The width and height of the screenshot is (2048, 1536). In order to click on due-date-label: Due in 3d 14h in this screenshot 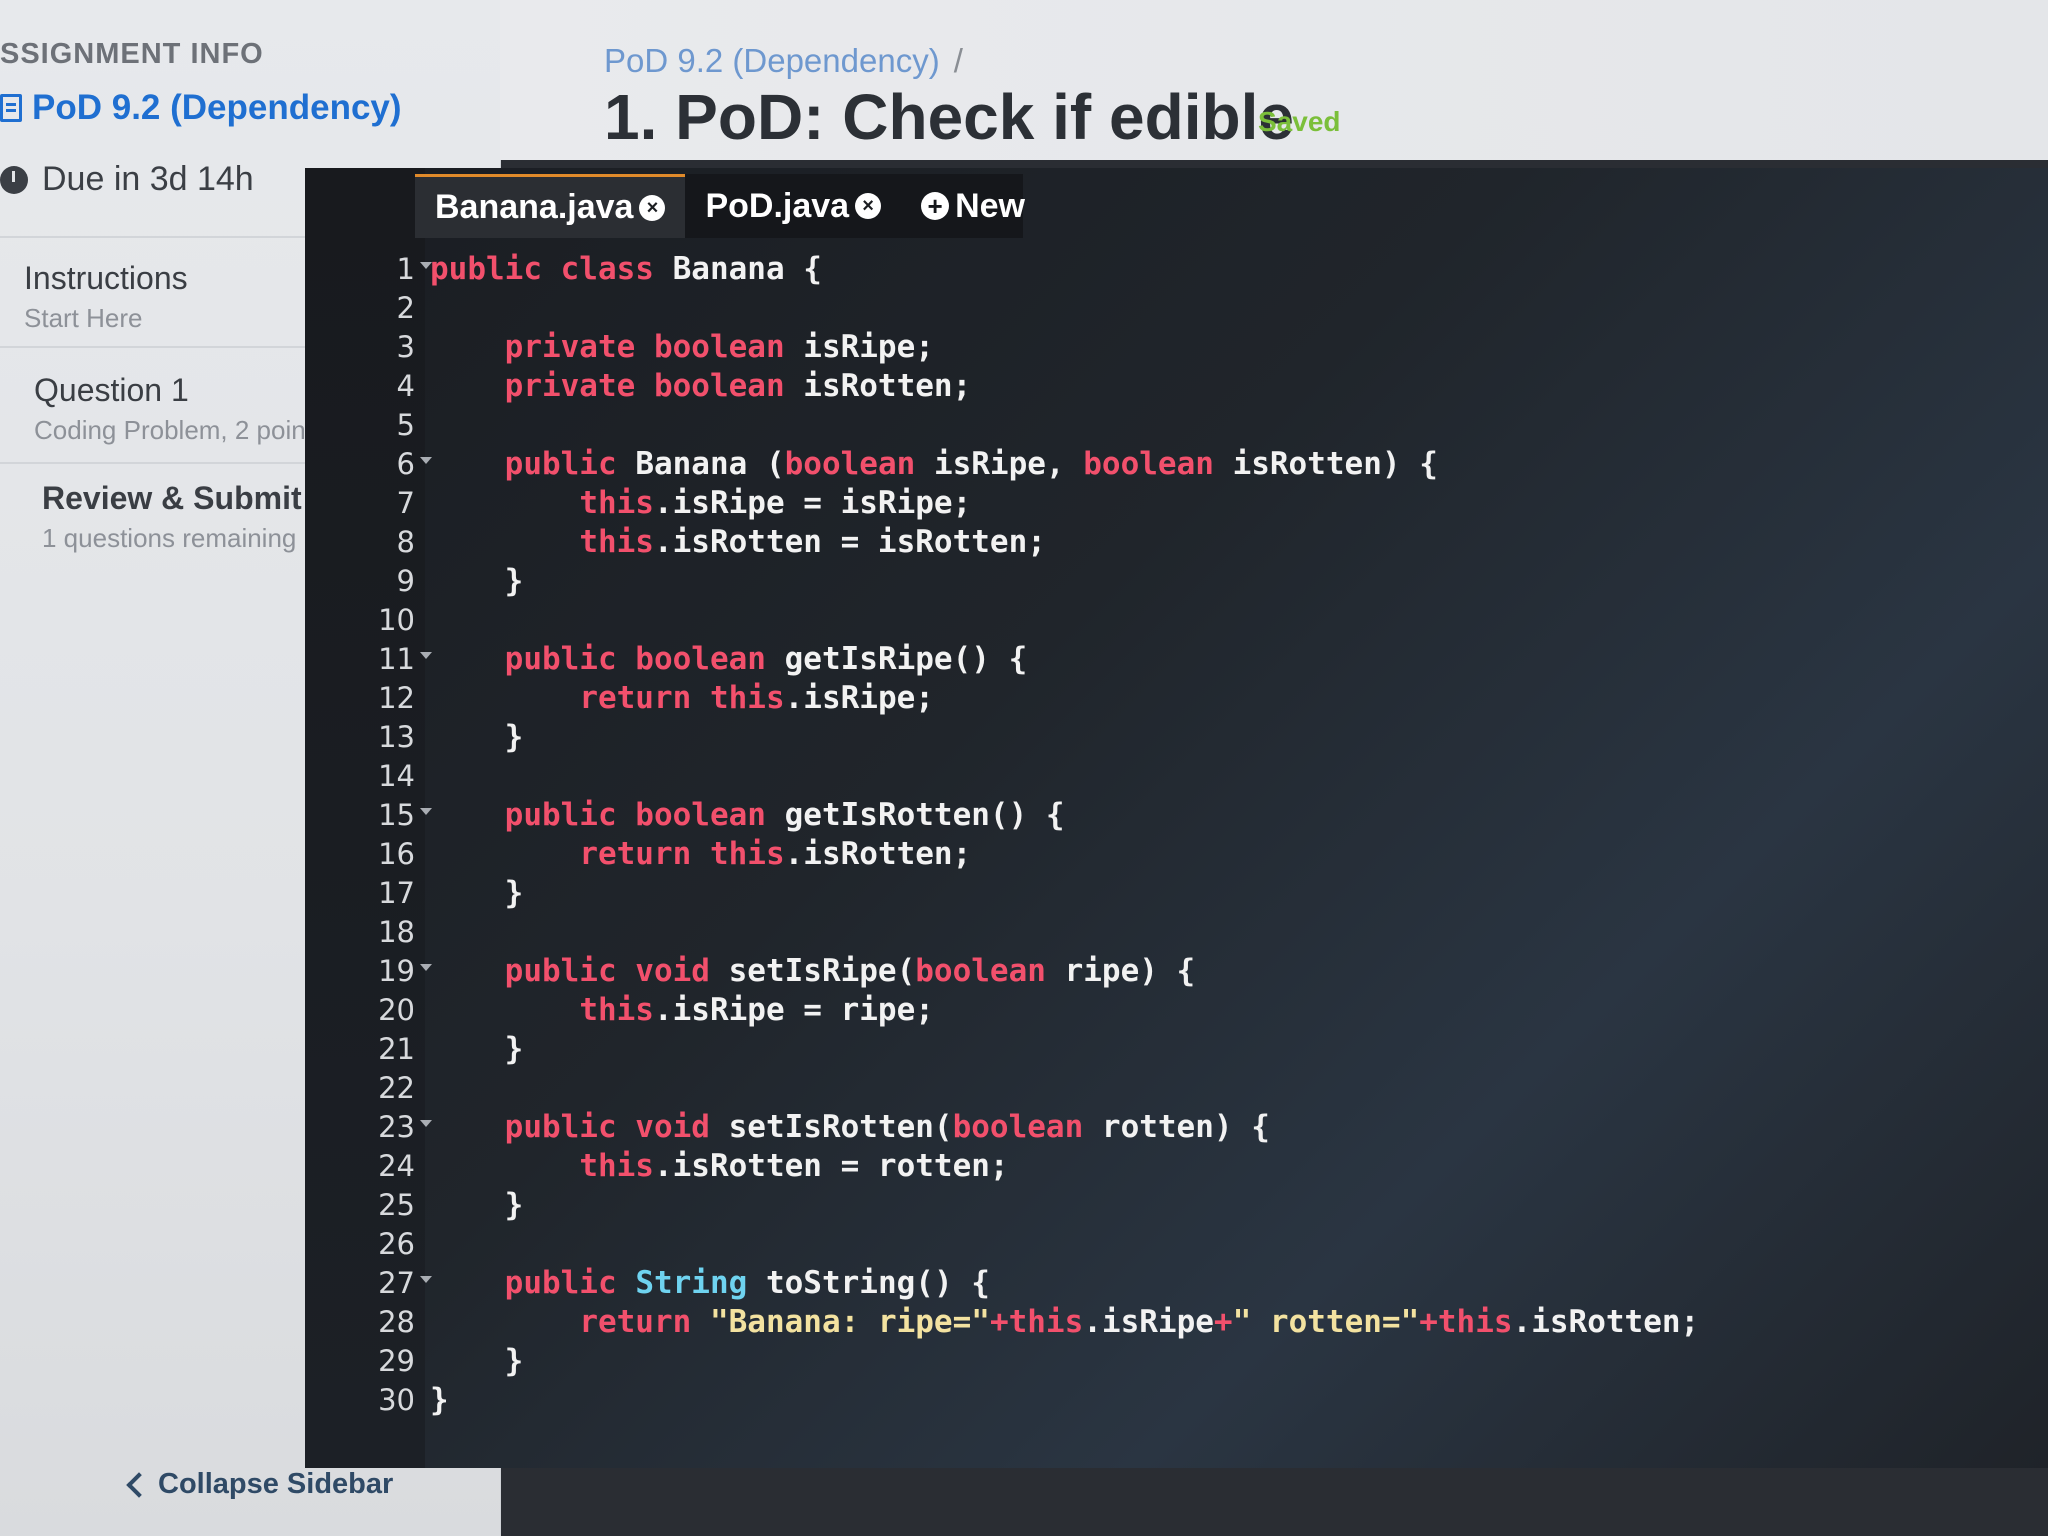, I will do `click(148, 179)`.